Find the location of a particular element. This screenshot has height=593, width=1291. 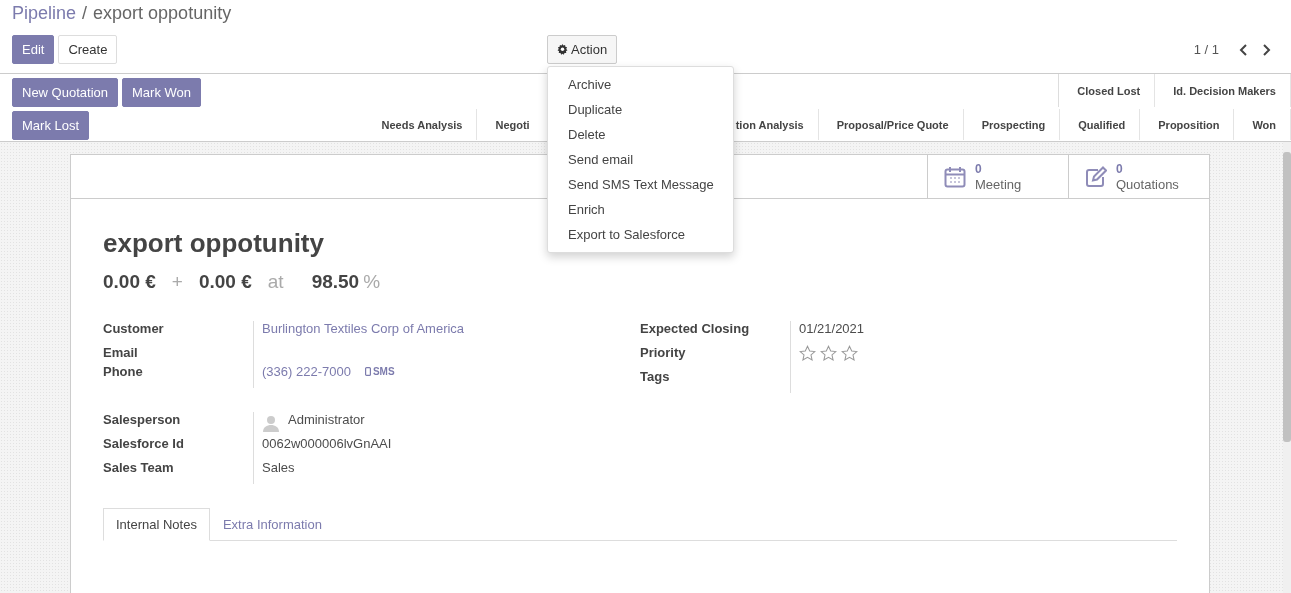

field-label: Priority is located at coordinates (663, 353).